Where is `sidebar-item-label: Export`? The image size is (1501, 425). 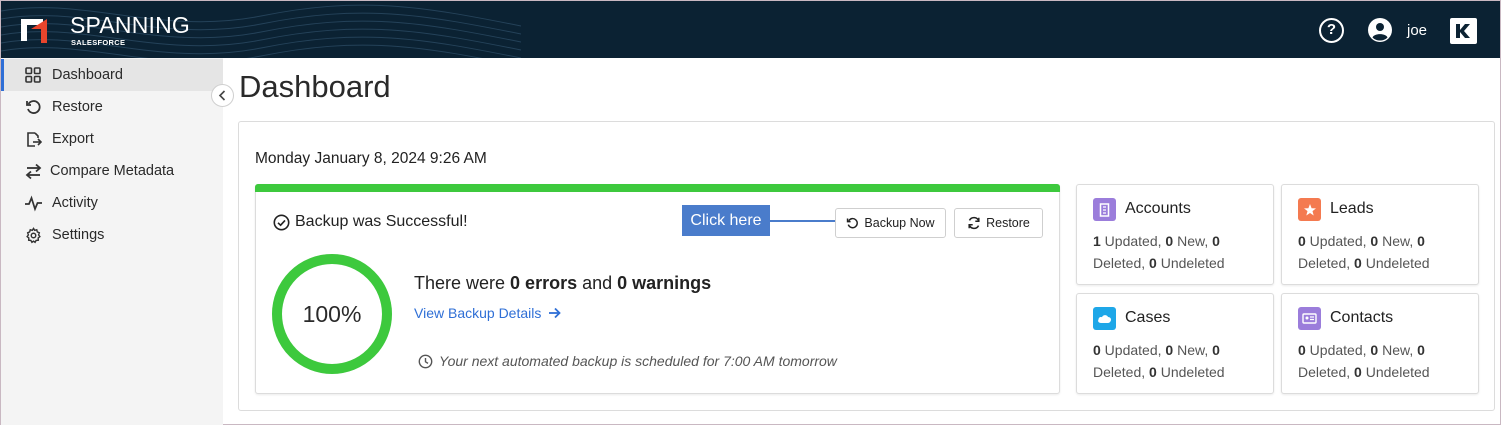 sidebar-item-label: Export is located at coordinates (73, 139).